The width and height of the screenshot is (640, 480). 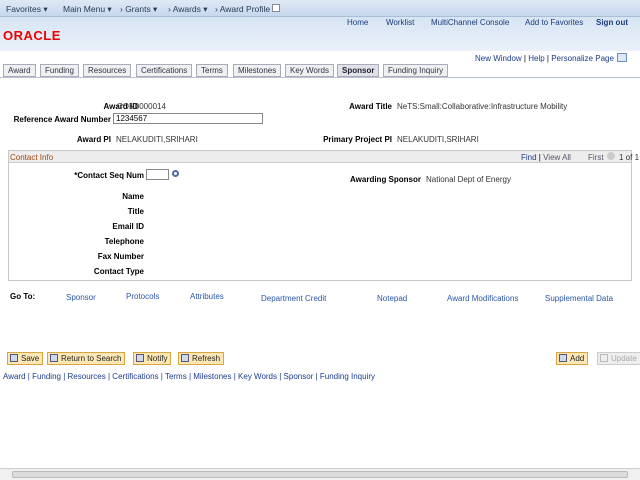 What do you see at coordinates (357, 139) in the screenshot?
I see `primary-project-pi-label: Primary Project PI` at bounding box center [357, 139].